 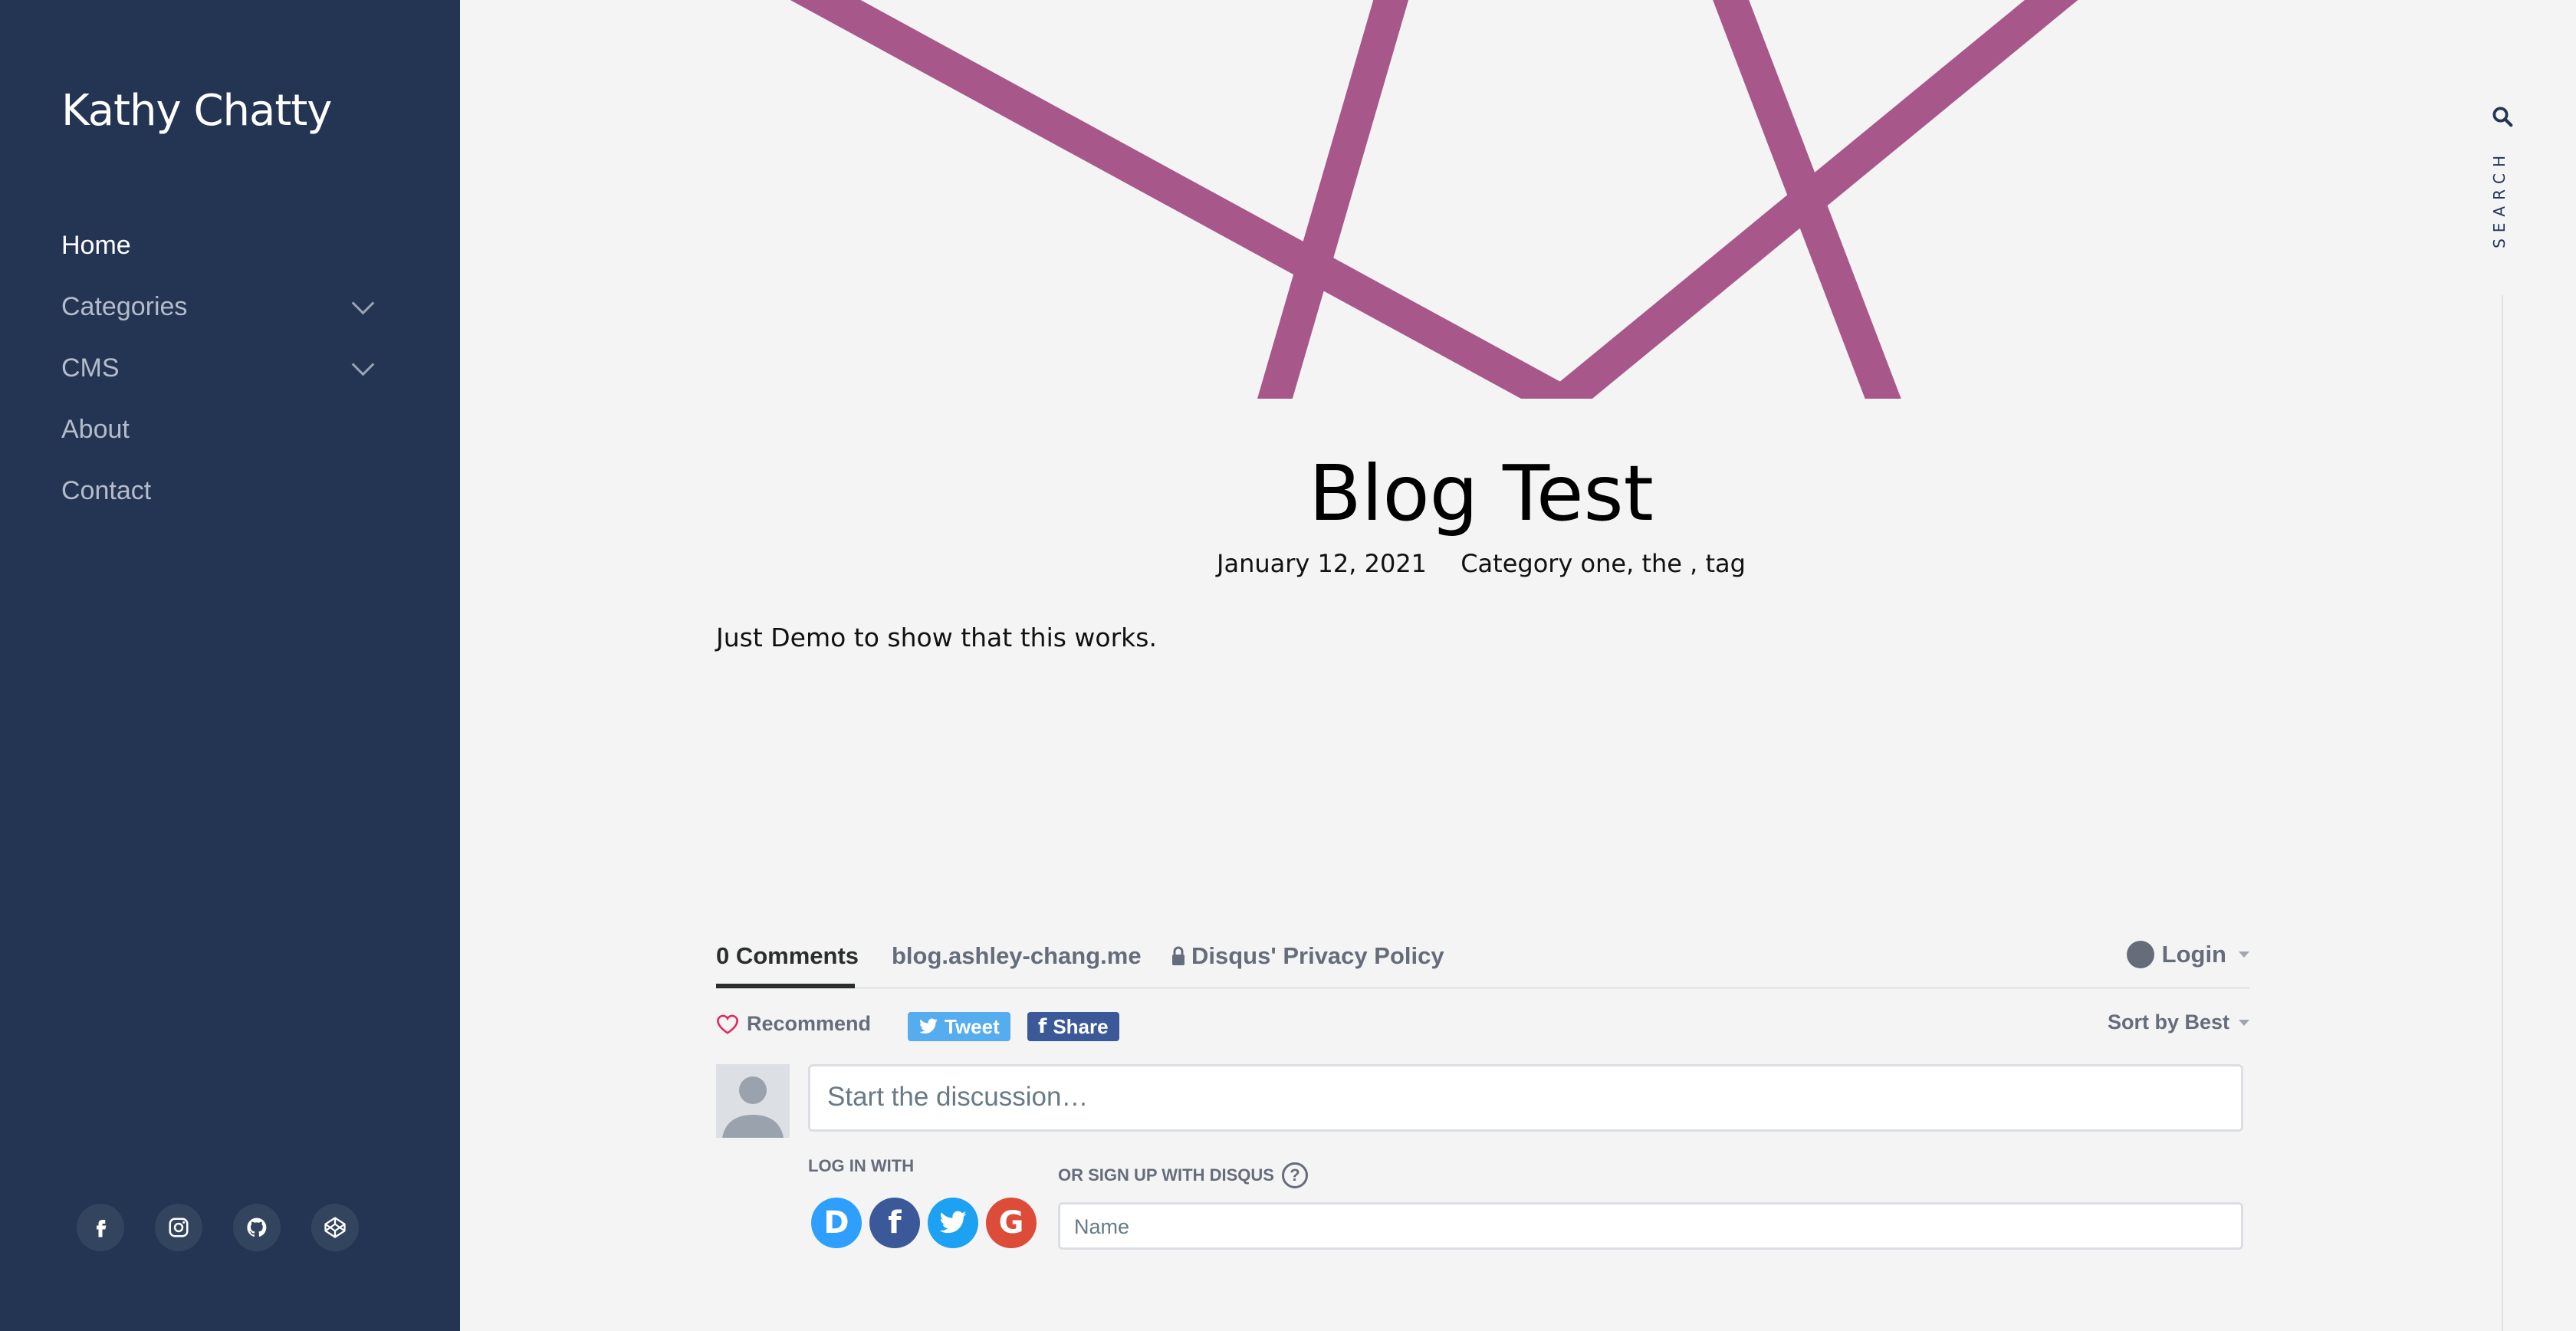 I want to click on google-login-button: G, so click(x=1011, y=1223).